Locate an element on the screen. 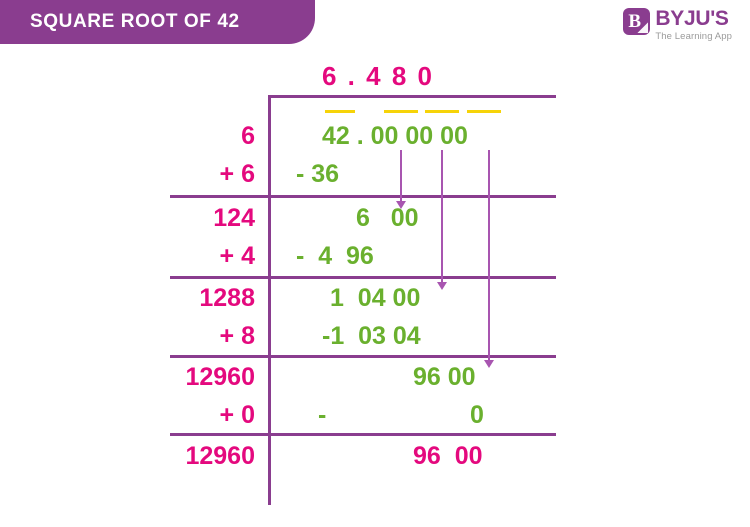 The width and height of the screenshot is (750, 527). quotient-value: 6 . 4 8 0 is located at coordinates (378, 76).